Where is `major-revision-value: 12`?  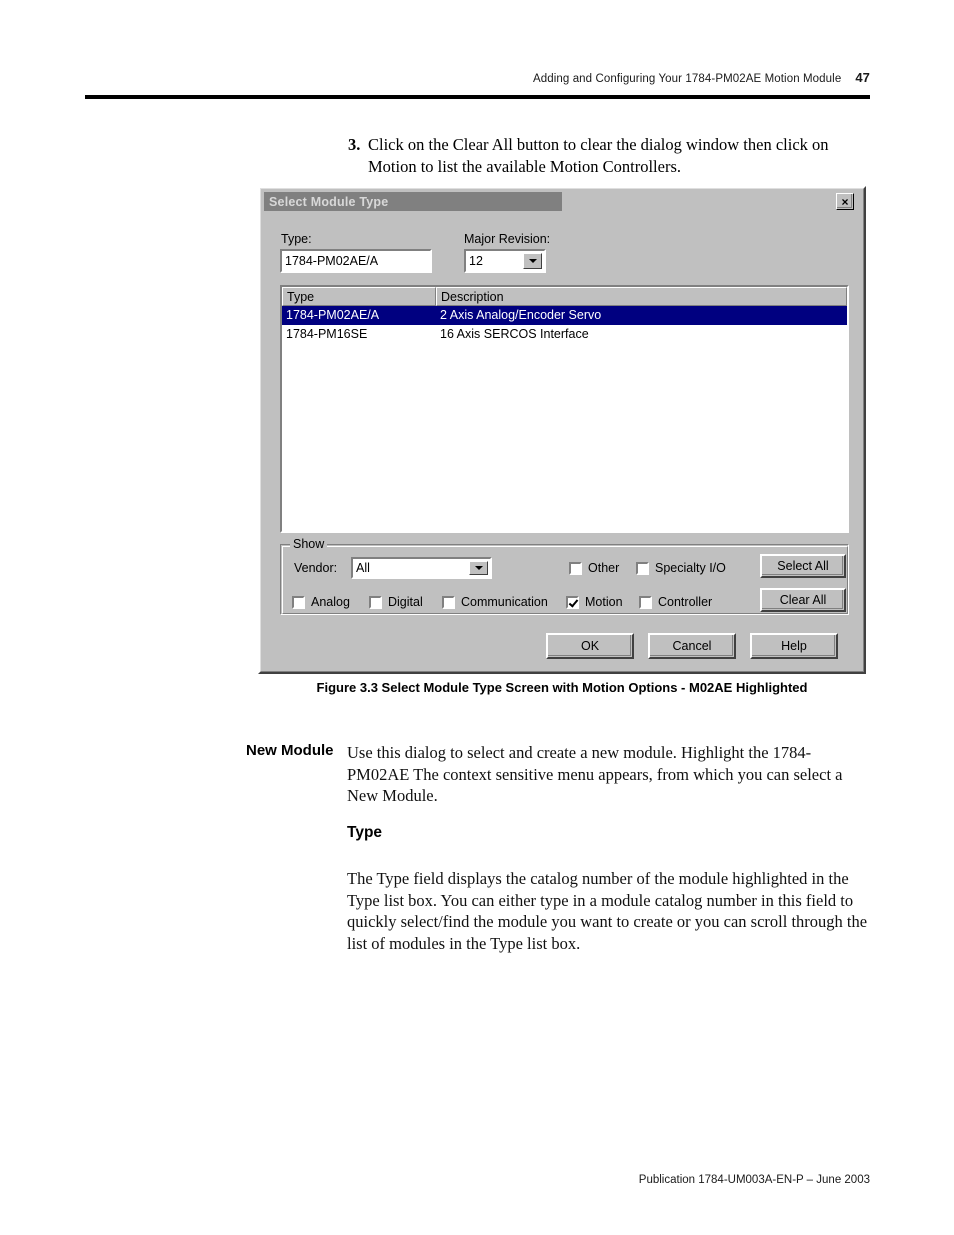 major-revision-value: 12 is located at coordinates (476, 261).